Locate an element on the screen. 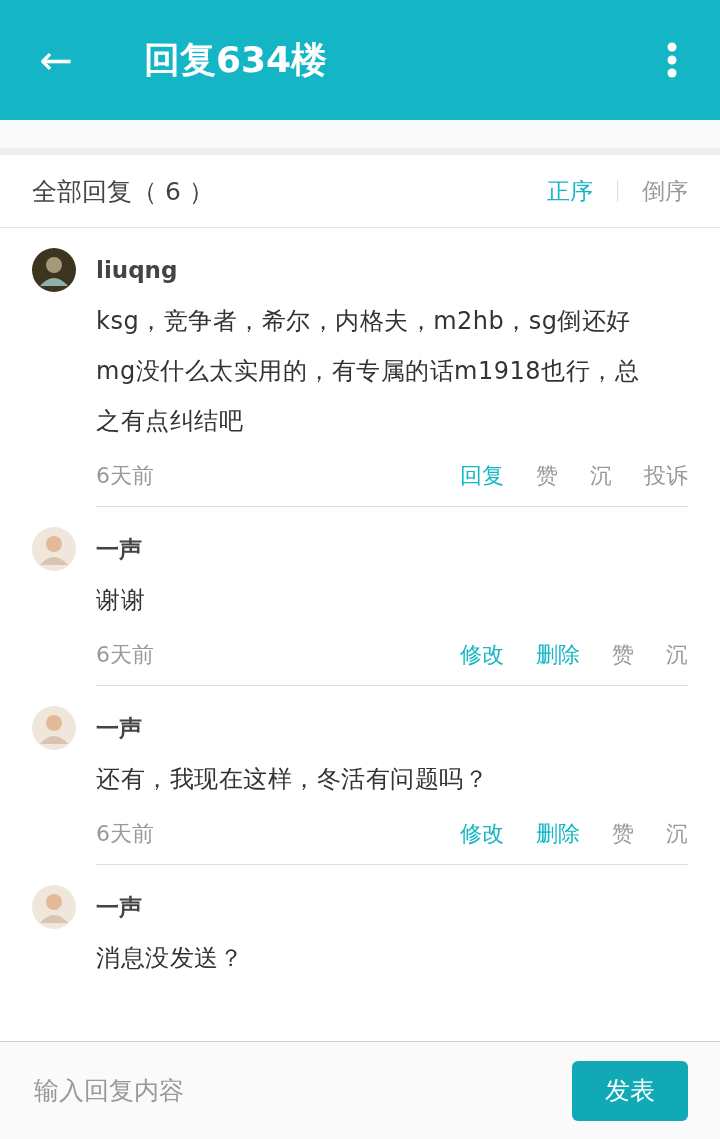 The width and height of the screenshot is (720, 1139). more-icon is located at coordinates (672, 60).